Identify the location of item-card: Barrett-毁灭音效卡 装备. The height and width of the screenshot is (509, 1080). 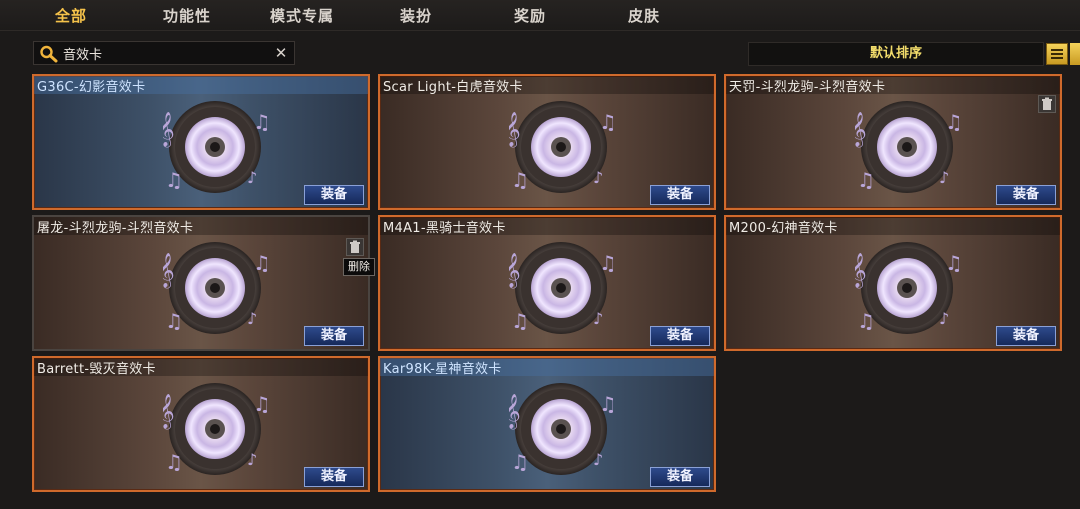
(201, 424).